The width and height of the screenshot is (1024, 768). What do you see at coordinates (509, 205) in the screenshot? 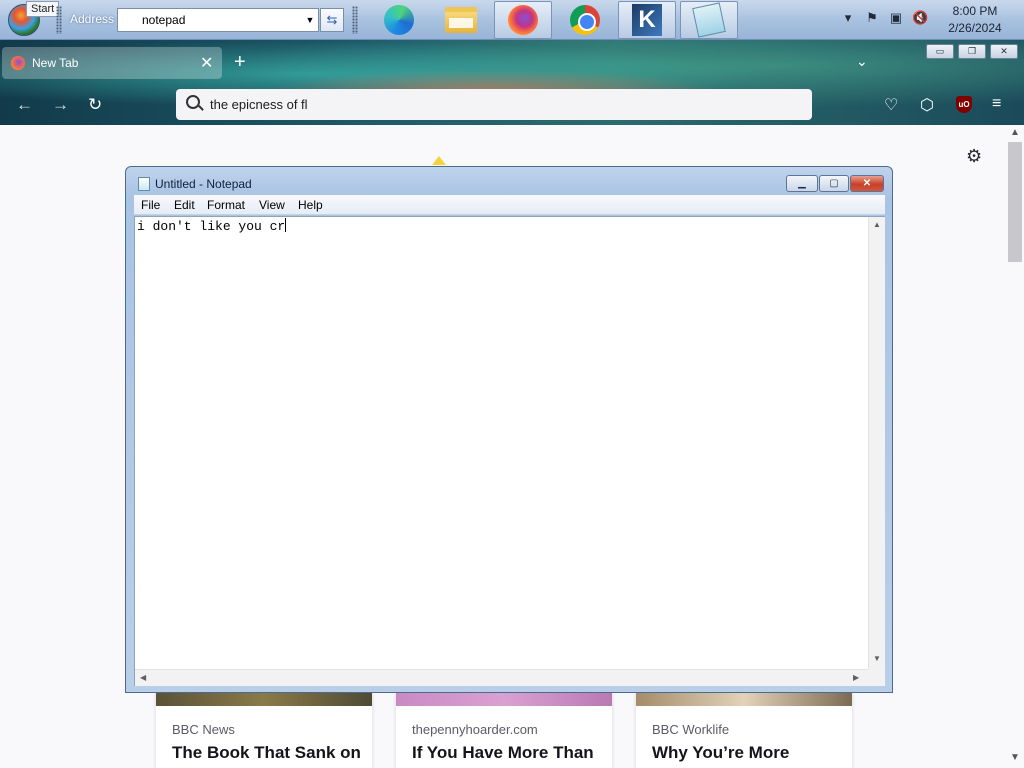
I see `menu-bar: File Edit Format View Help` at bounding box center [509, 205].